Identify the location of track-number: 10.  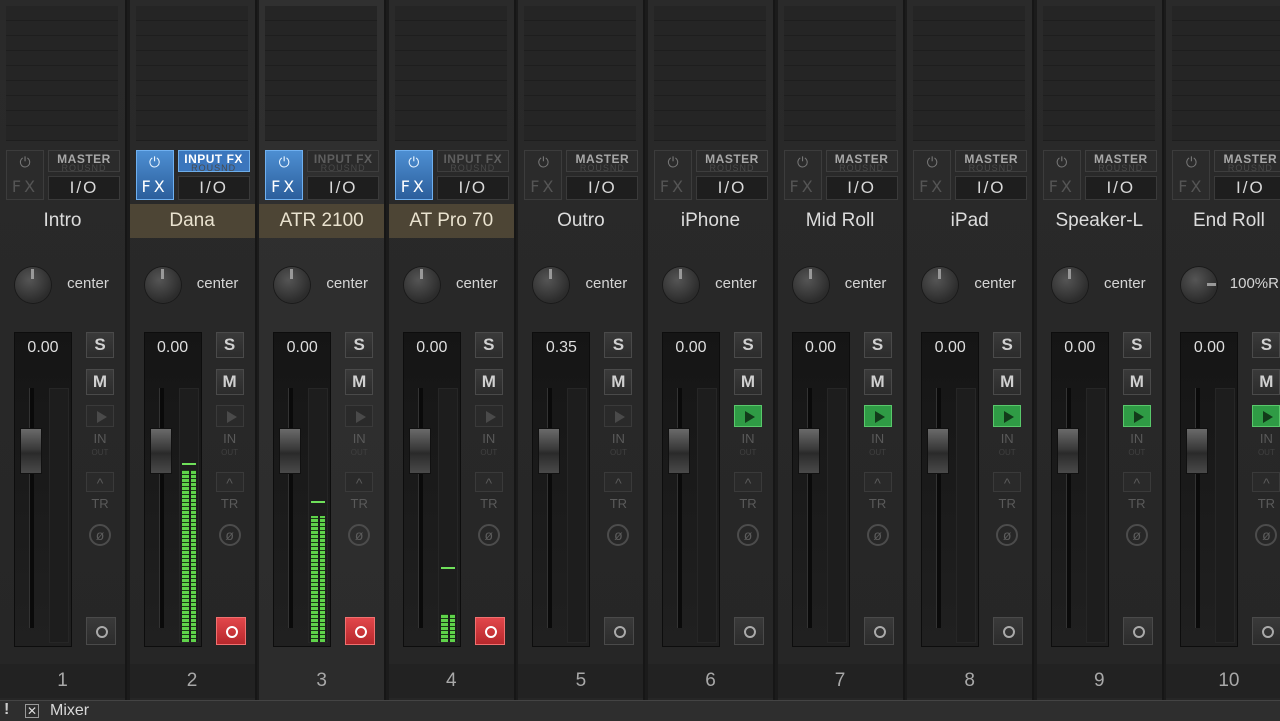
(1223, 681).